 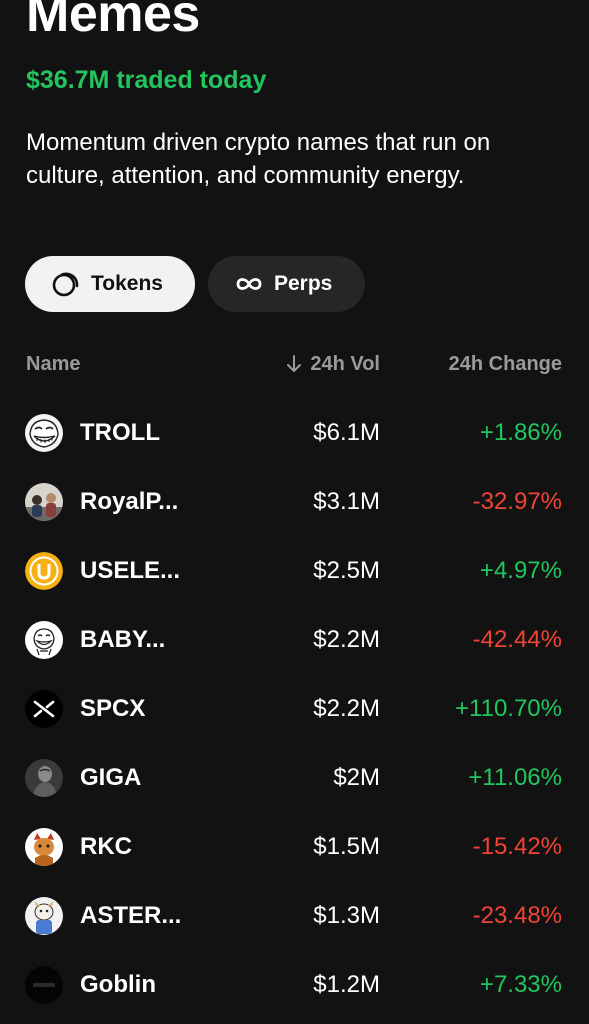 I want to click on traded-volume-summary: $36.7M traded today, so click(x=146, y=80).